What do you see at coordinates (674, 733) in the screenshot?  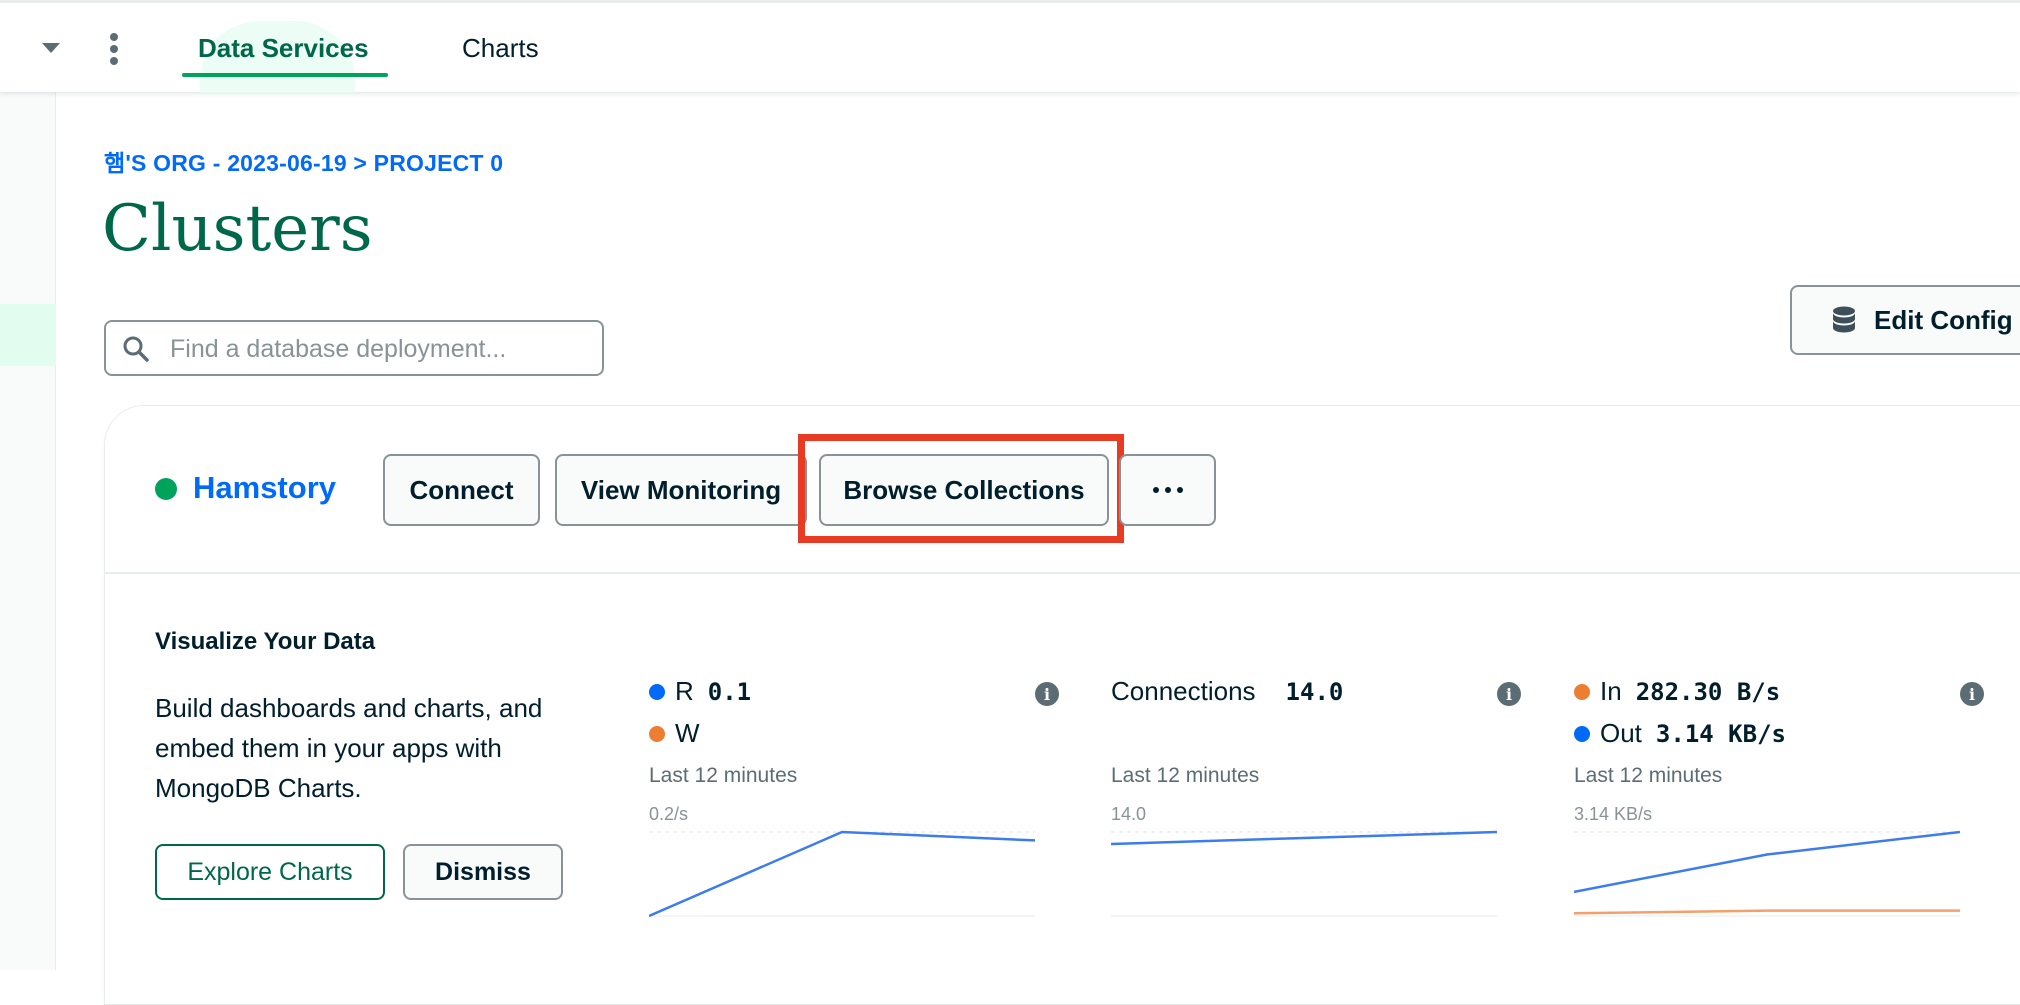 I see `legend-write: W` at bounding box center [674, 733].